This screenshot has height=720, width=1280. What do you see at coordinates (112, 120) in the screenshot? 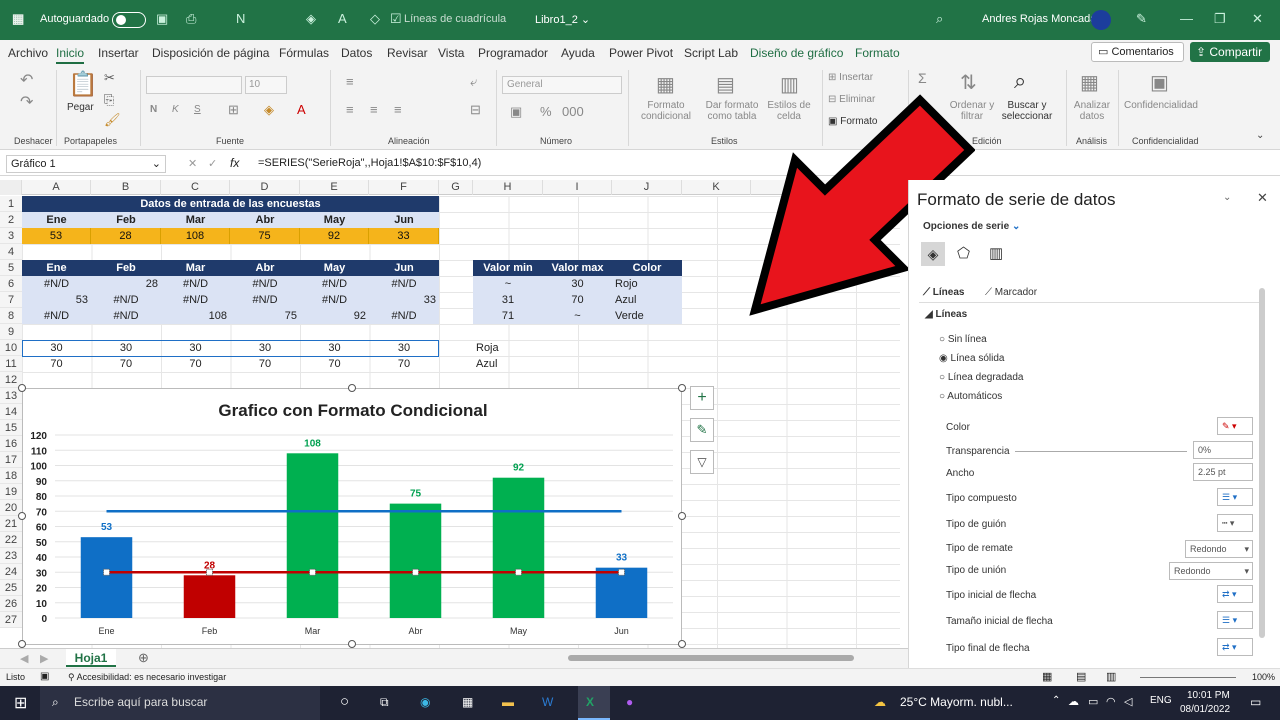
I see `format-painter-icon: 🖌` at bounding box center [112, 120].